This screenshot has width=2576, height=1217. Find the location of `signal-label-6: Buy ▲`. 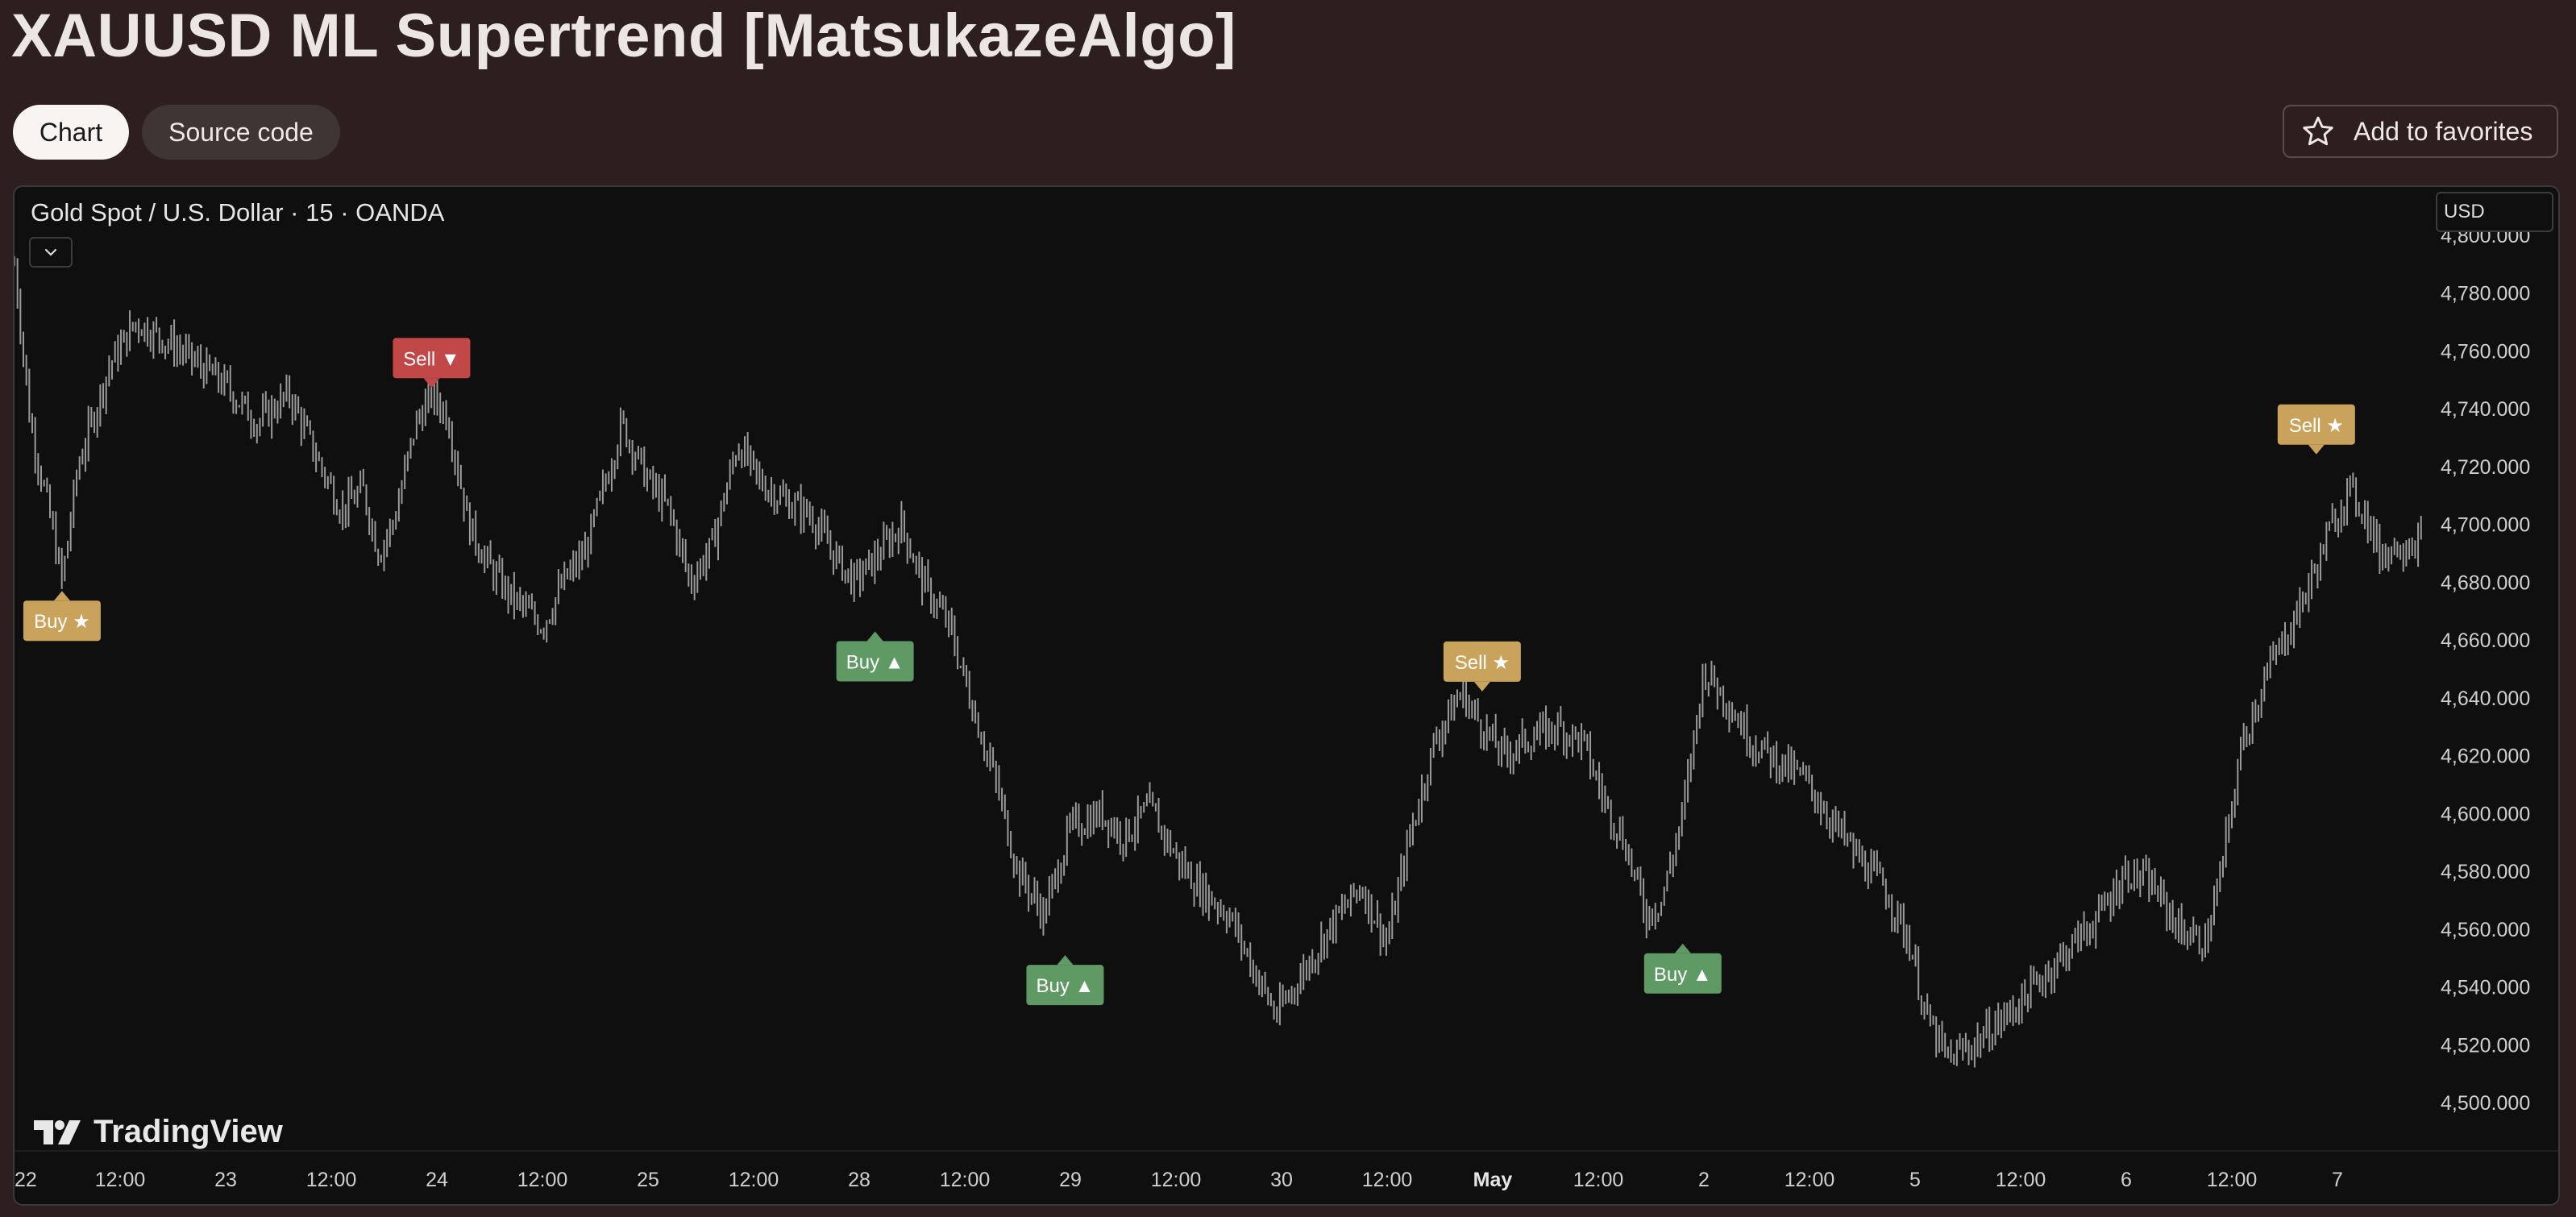

signal-label-6: Buy ▲ is located at coordinates (1682, 968).